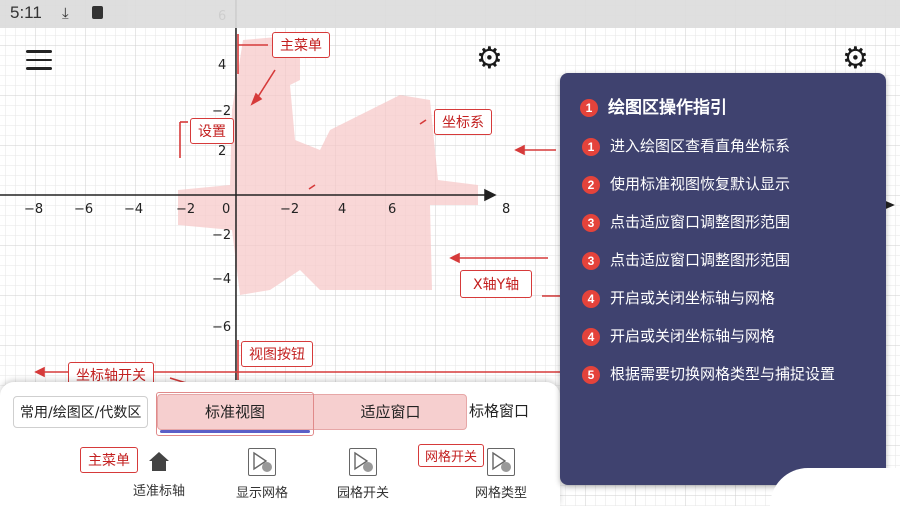  I want to click on callout-xy-axis: X轴Y轴, so click(496, 284).